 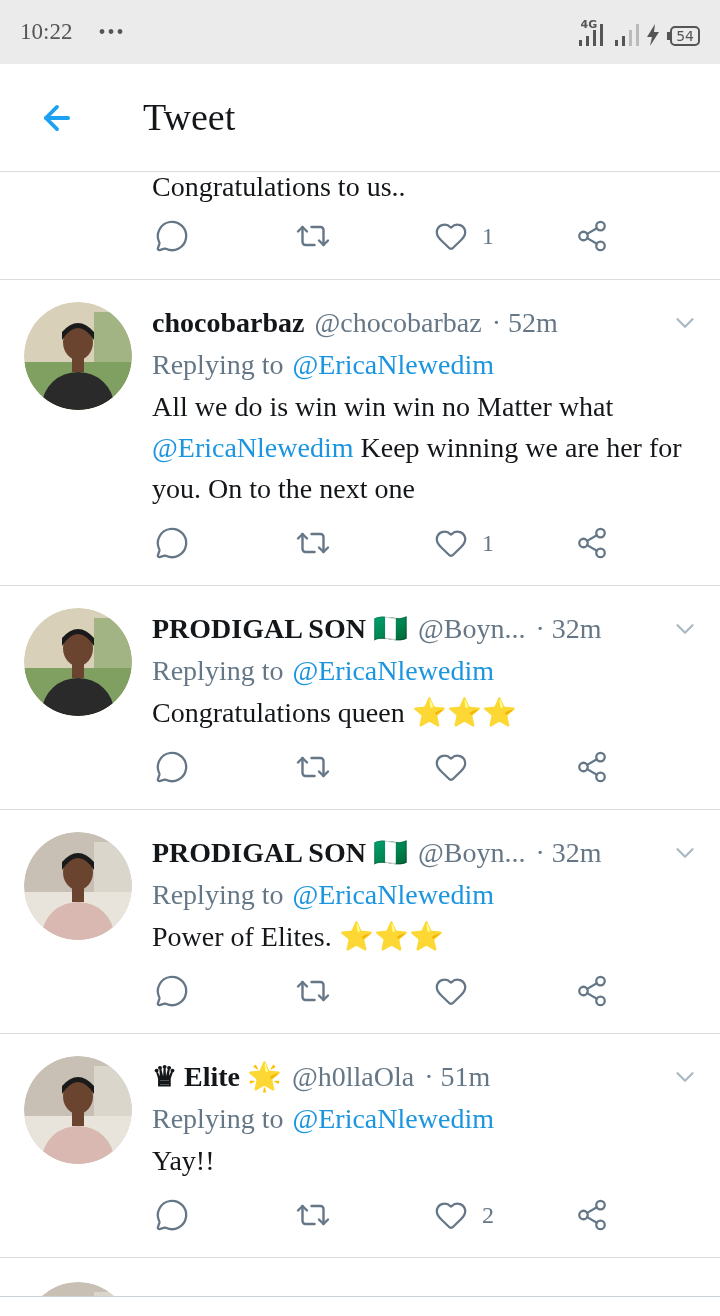 I want to click on charging-icon, so click(x=653, y=34).